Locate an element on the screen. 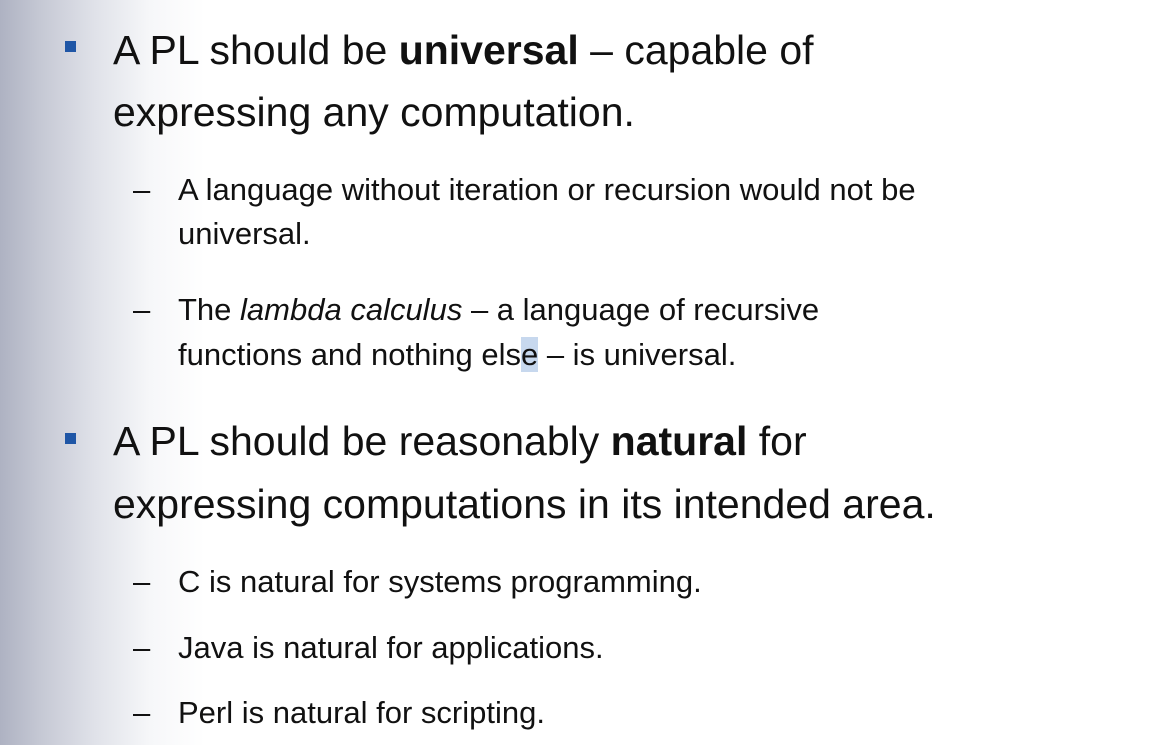  bullet-2-bold: natural is located at coordinates (679, 441).